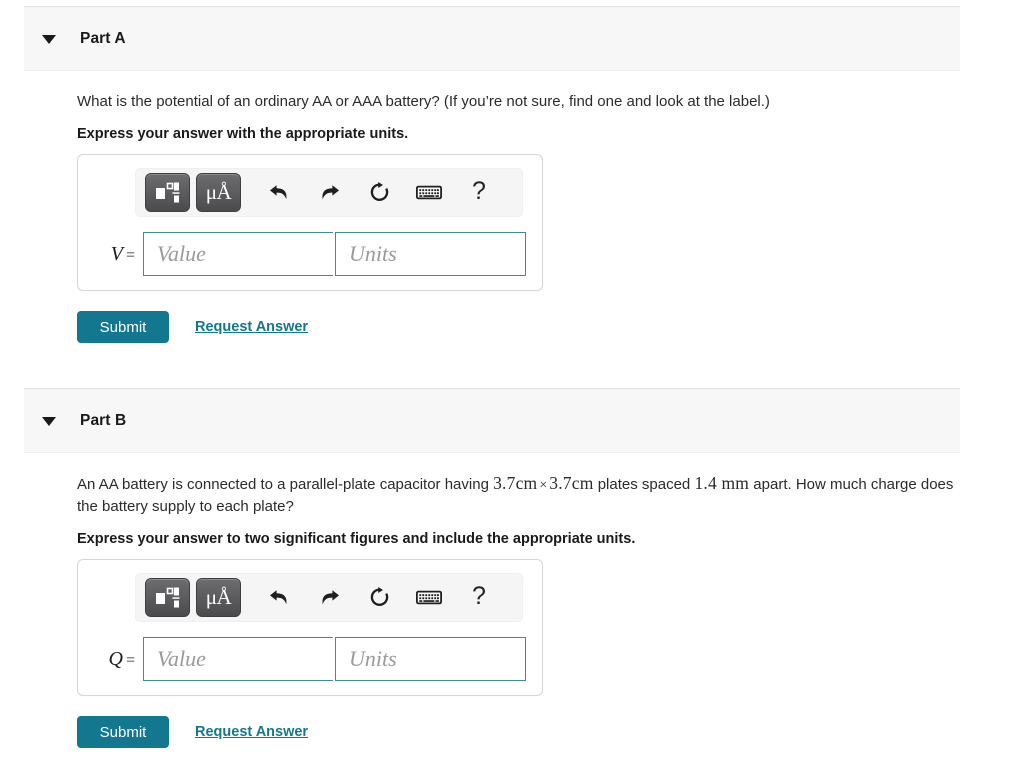  What do you see at coordinates (644, 484) in the screenshot?
I see `question-text-segment-2: plates spaced` at bounding box center [644, 484].